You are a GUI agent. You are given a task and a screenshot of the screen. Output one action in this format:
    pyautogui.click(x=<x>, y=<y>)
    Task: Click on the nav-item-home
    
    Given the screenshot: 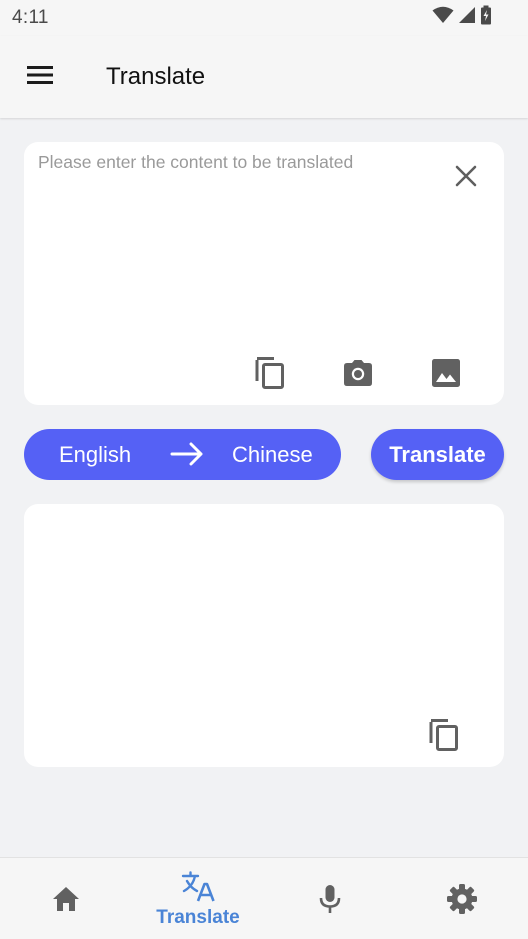 What is the action you would take?
    pyautogui.click(x=66, y=898)
    